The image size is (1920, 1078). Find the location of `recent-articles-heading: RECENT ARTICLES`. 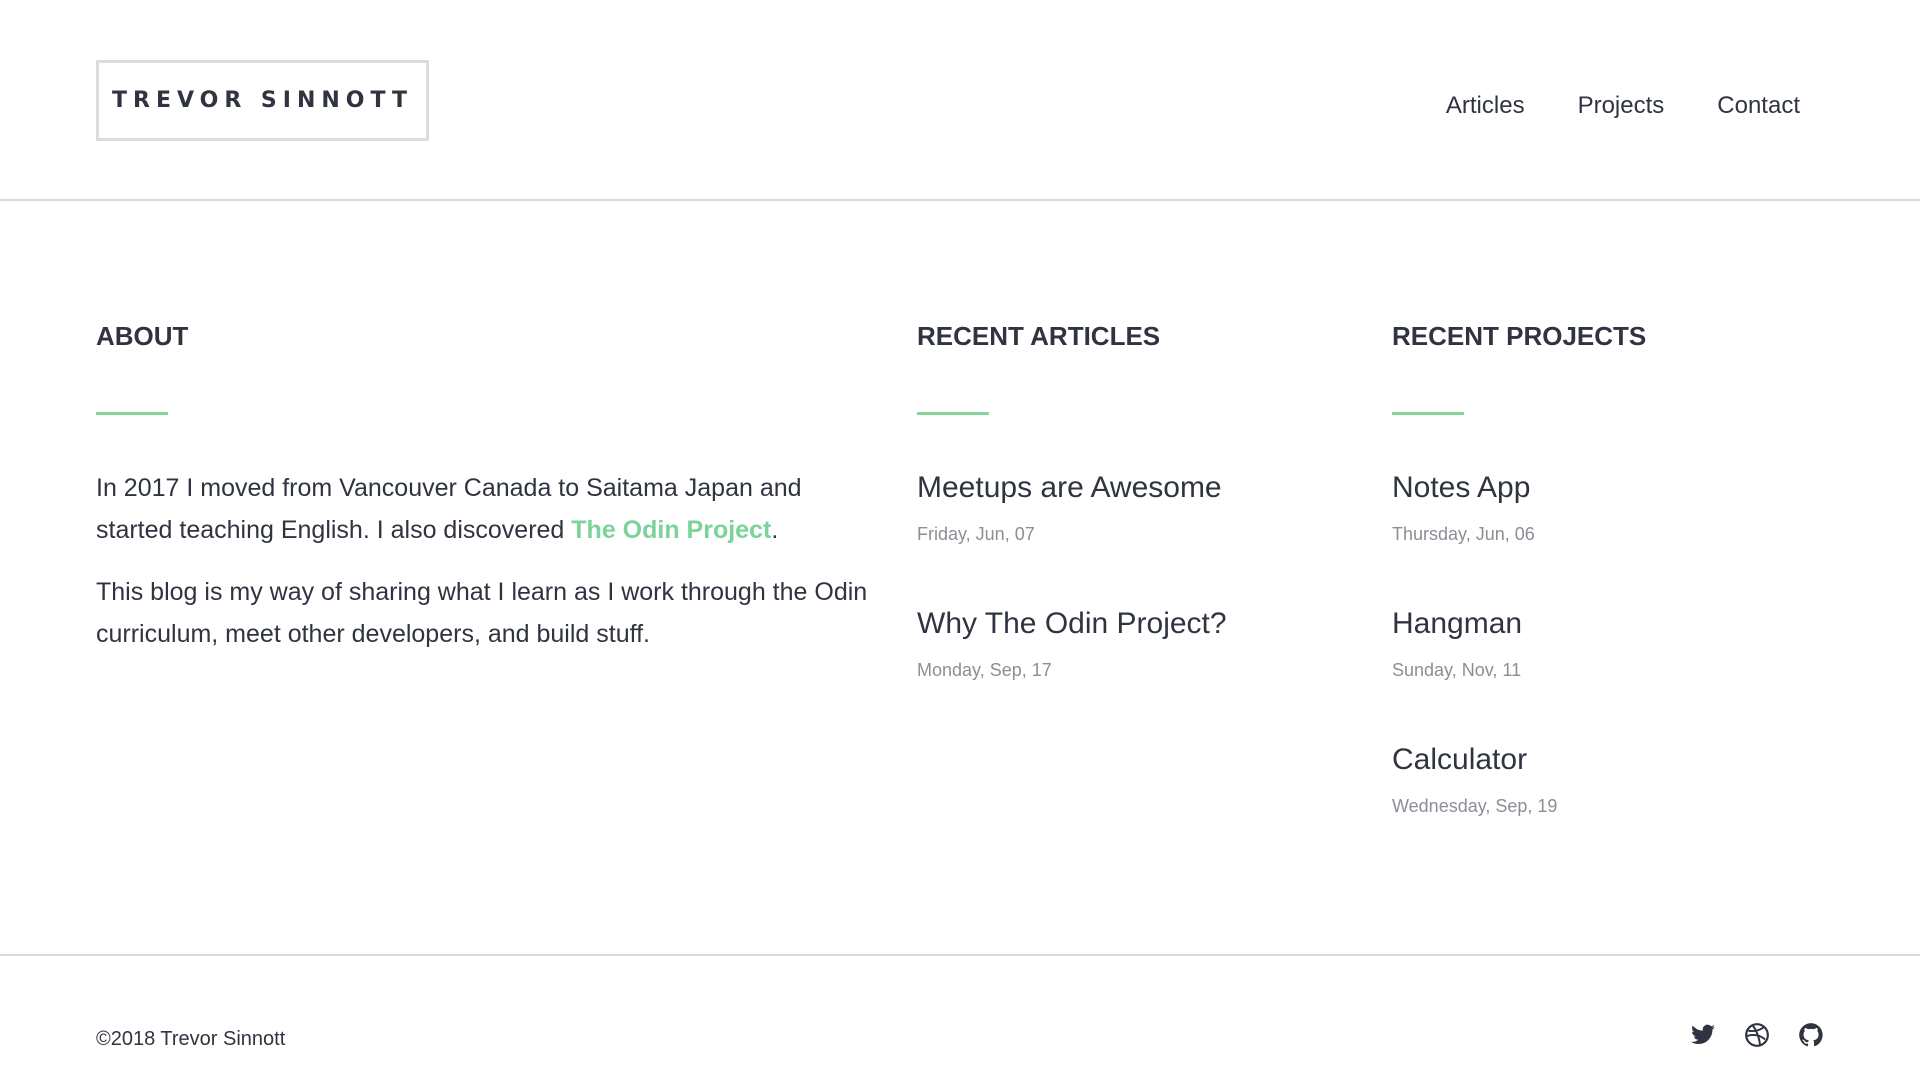

recent-articles-heading: RECENT ARTICLES is located at coordinates (1039, 336).